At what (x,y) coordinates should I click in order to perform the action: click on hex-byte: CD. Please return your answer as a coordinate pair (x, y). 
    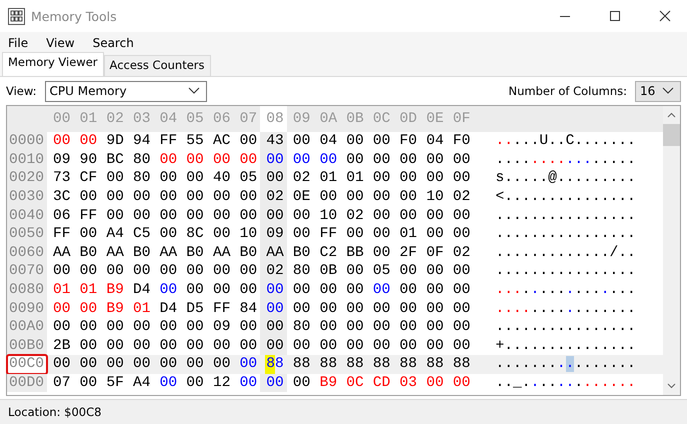
    Looking at the image, I should click on (380, 383).